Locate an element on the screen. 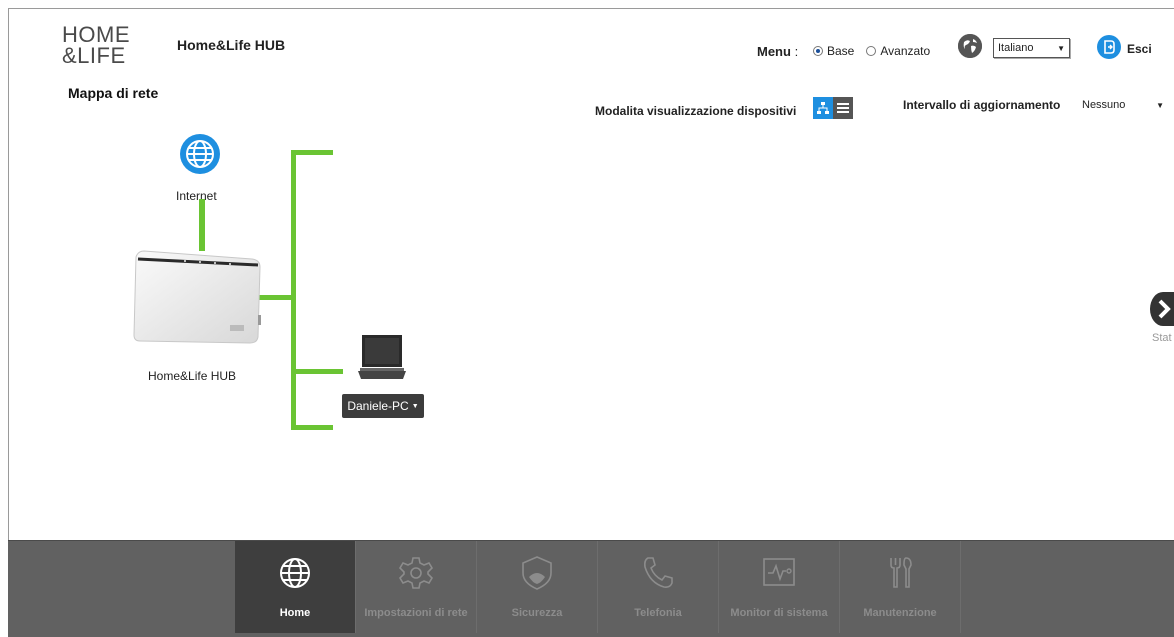 The height and width of the screenshot is (637, 1174). menu-label-text: Menu is located at coordinates (774, 51).